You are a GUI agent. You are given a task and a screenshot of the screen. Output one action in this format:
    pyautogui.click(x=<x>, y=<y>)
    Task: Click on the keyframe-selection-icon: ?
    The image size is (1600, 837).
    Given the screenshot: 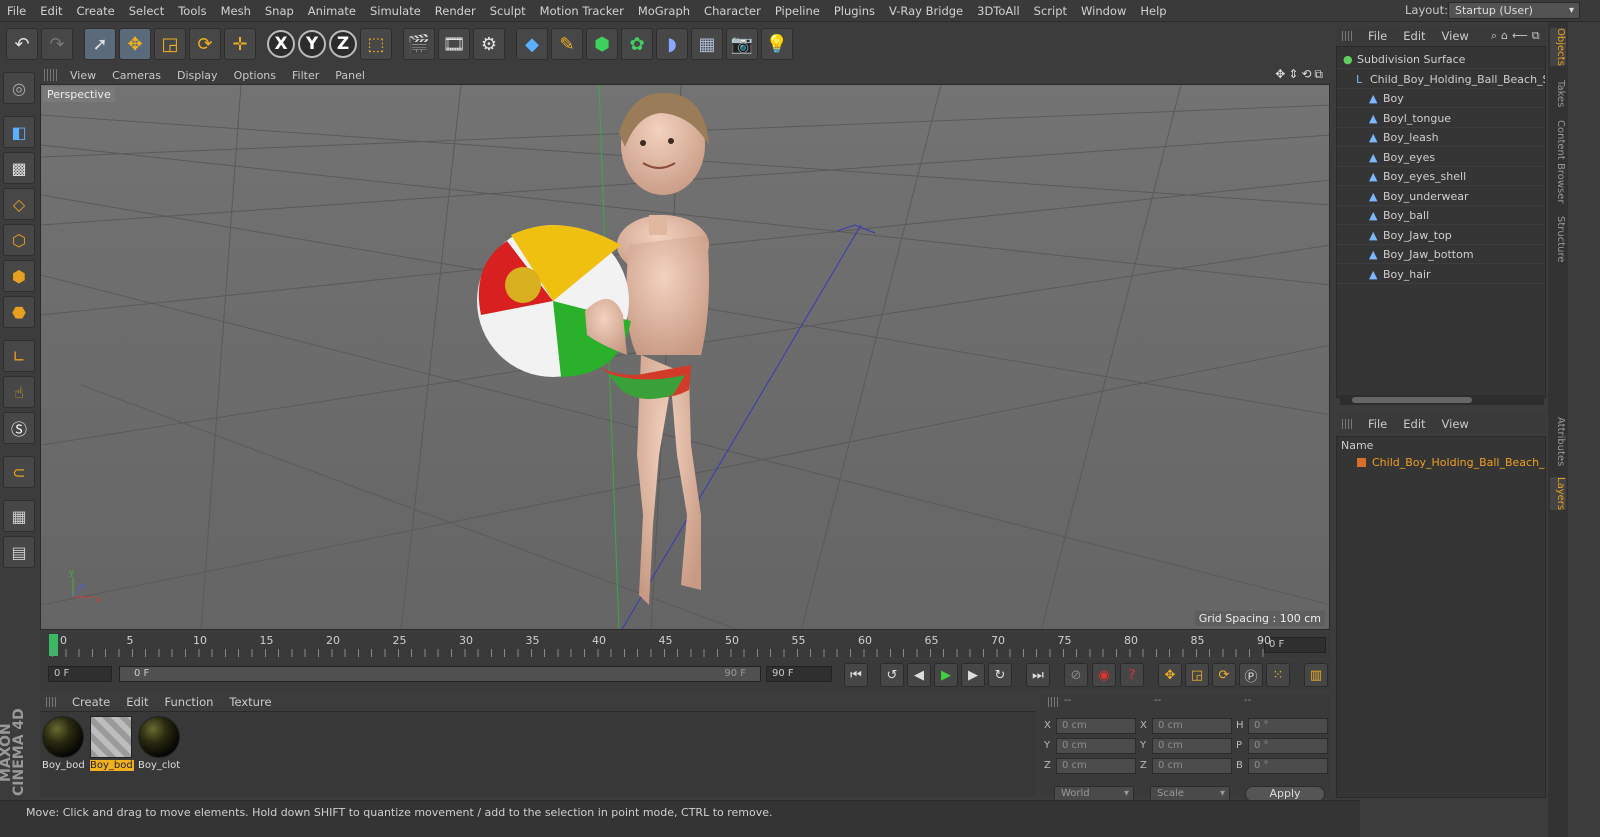 What is the action you would take?
    pyautogui.click(x=1132, y=675)
    